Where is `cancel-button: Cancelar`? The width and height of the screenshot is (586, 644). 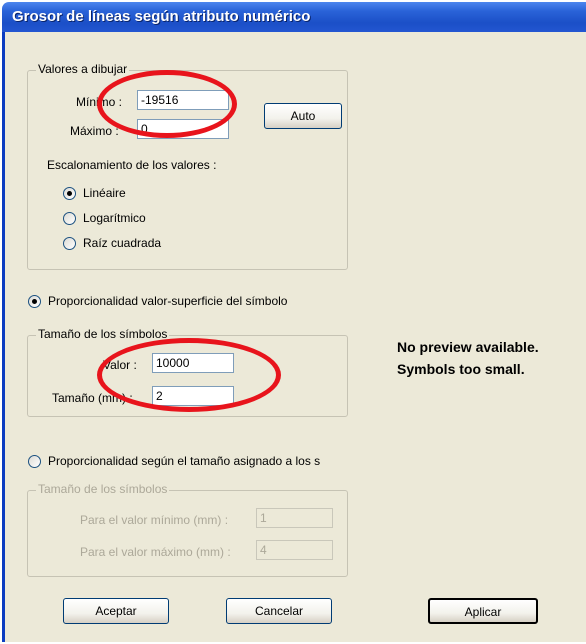 cancel-button: Cancelar is located at coordinates (279, 611).